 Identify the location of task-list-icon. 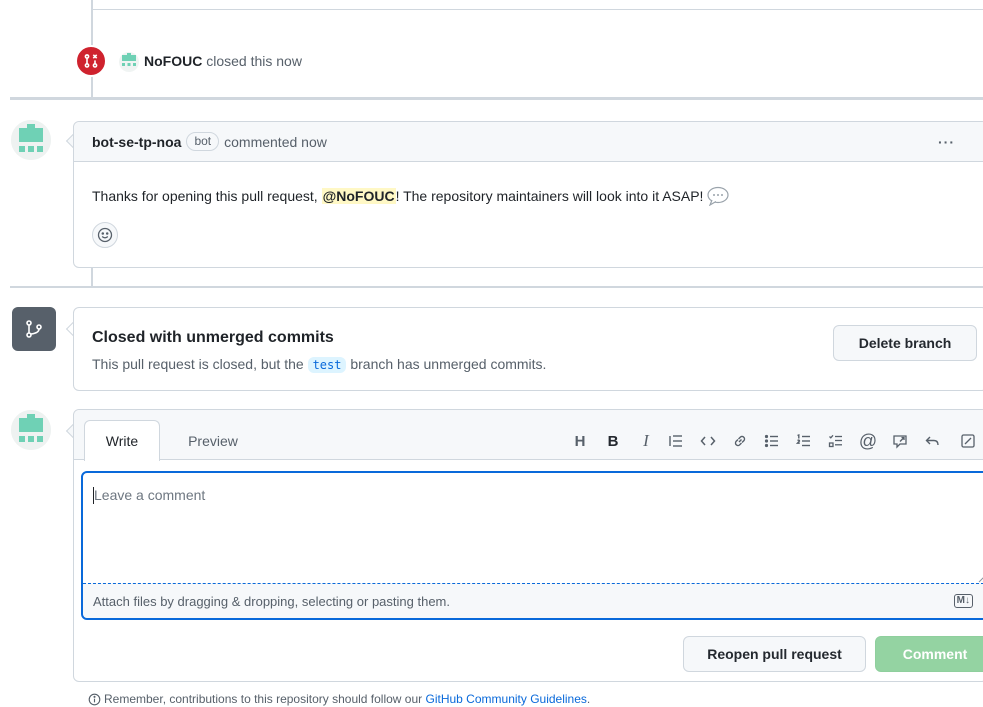
(836, 441).